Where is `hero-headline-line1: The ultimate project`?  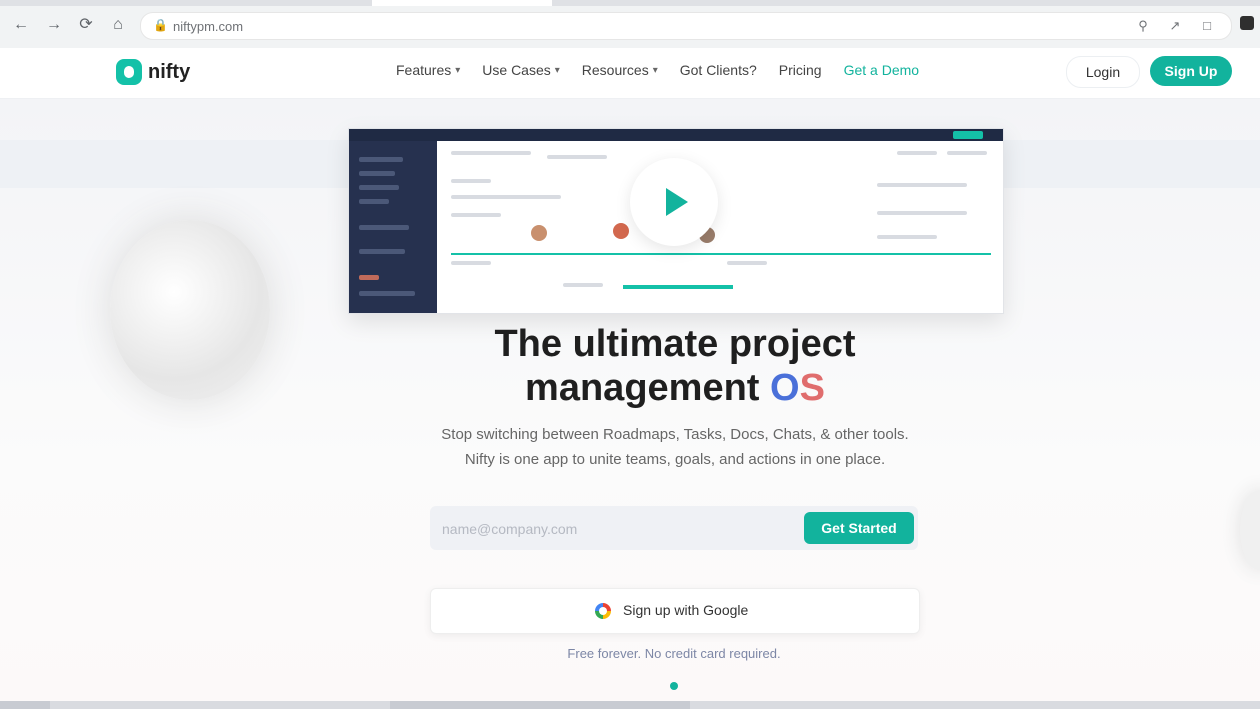
hero-headline-line1: The ultimate project is located at coordinates (675, 344).